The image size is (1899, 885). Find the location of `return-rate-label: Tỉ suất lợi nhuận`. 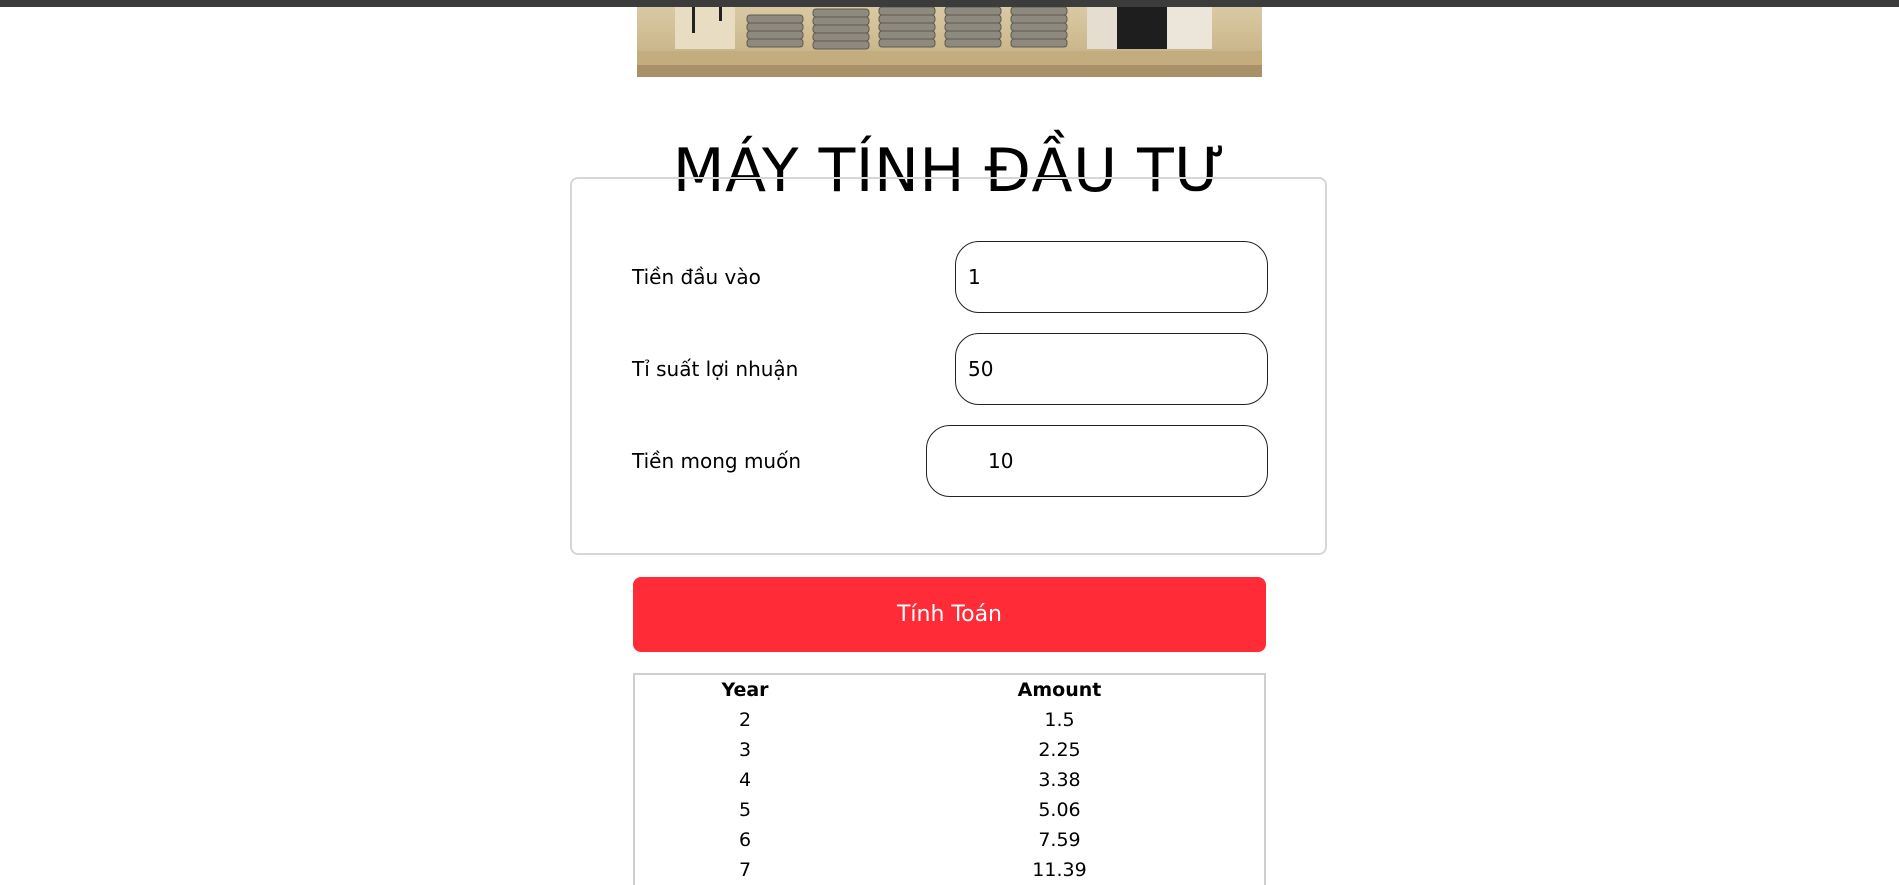

return-rate-label: Tỉ suất lợi nhuận is located at coordinates (715, 369).